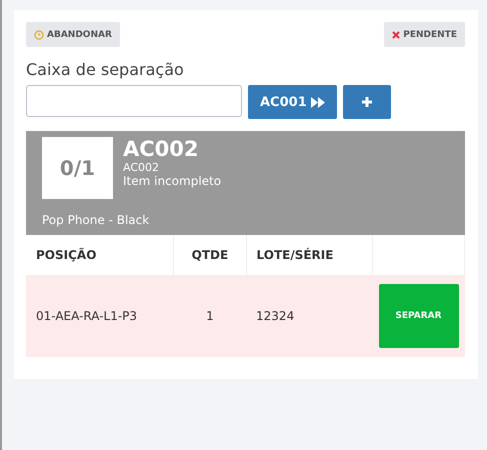  Describe the element at coordinates (309, 316) in the screenshot. I see `table-cell: 12324` at that location.